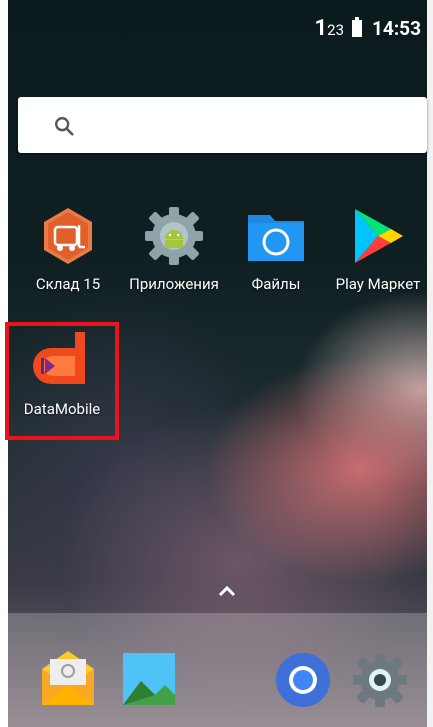  I want to click on folder-icon, so click(276, 236).